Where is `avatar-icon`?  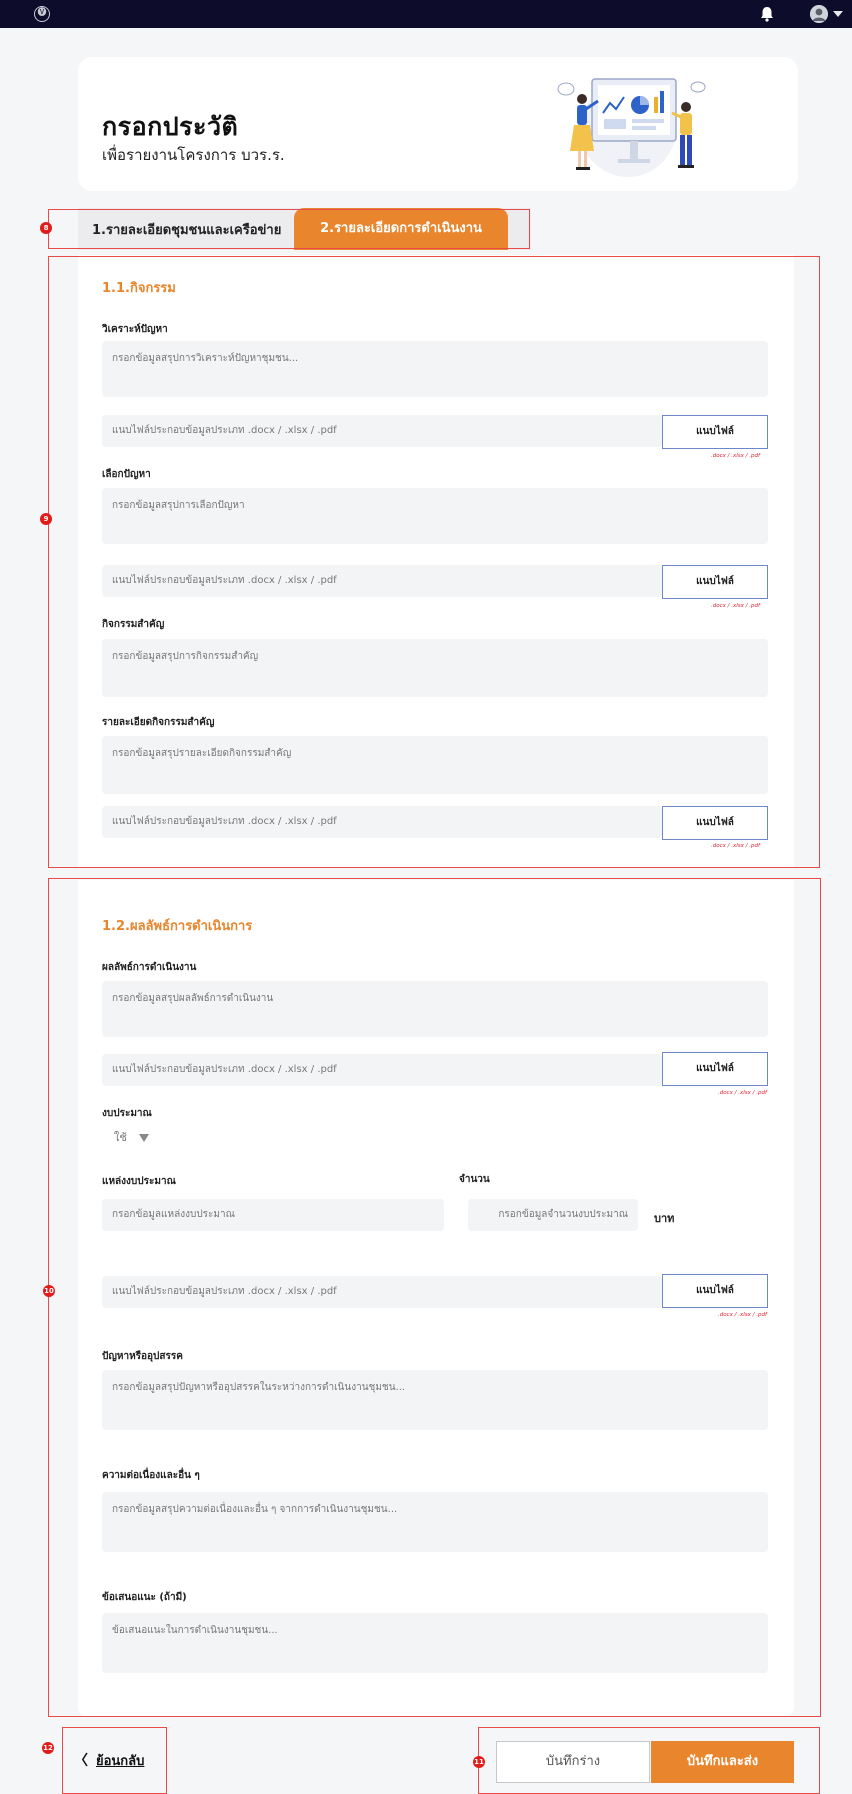
avatar-icon is located at coordinates (819, 14).